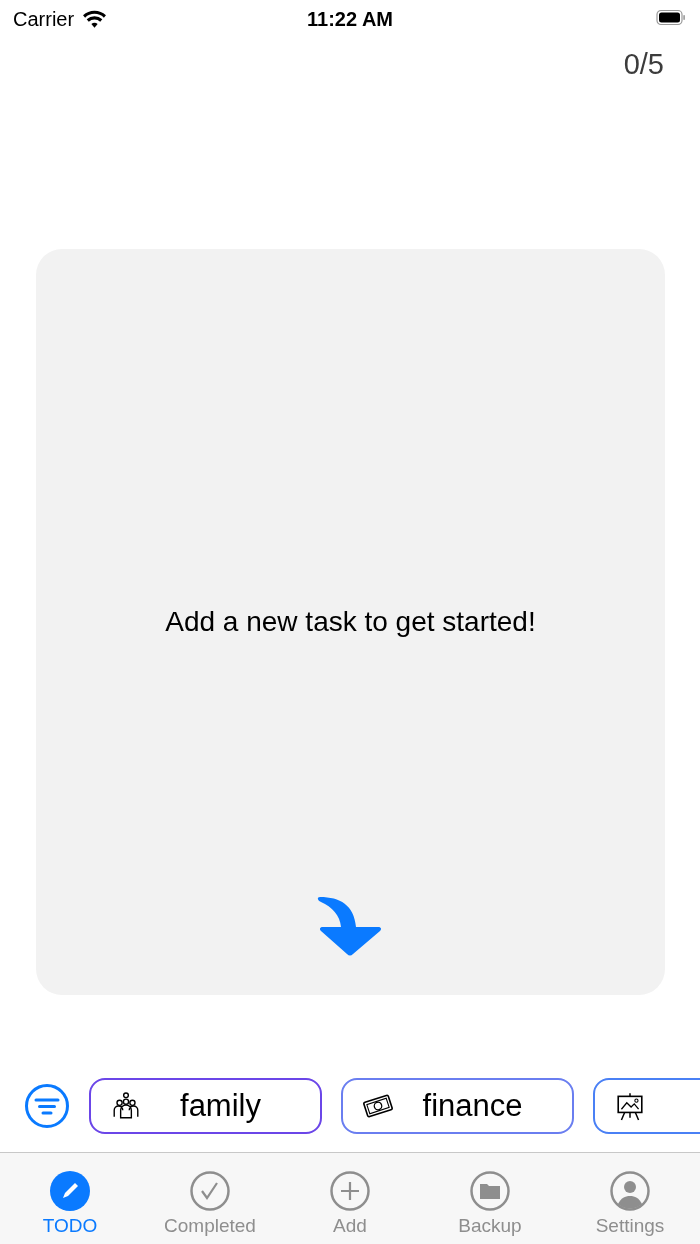 The width and height of the screenshot is (700, 1244). Describe the element at coordinates (350, 622) in the screenshot. I see `empty-message: Add a new task to get started!` at that location.